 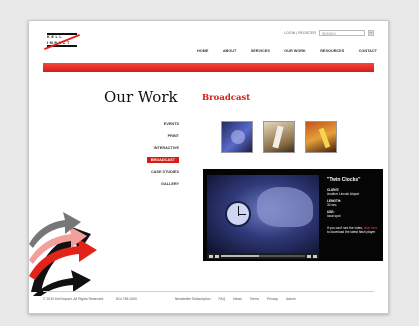 I want to click on footer-link-faq: FAQ, so click(x=221, y=299).